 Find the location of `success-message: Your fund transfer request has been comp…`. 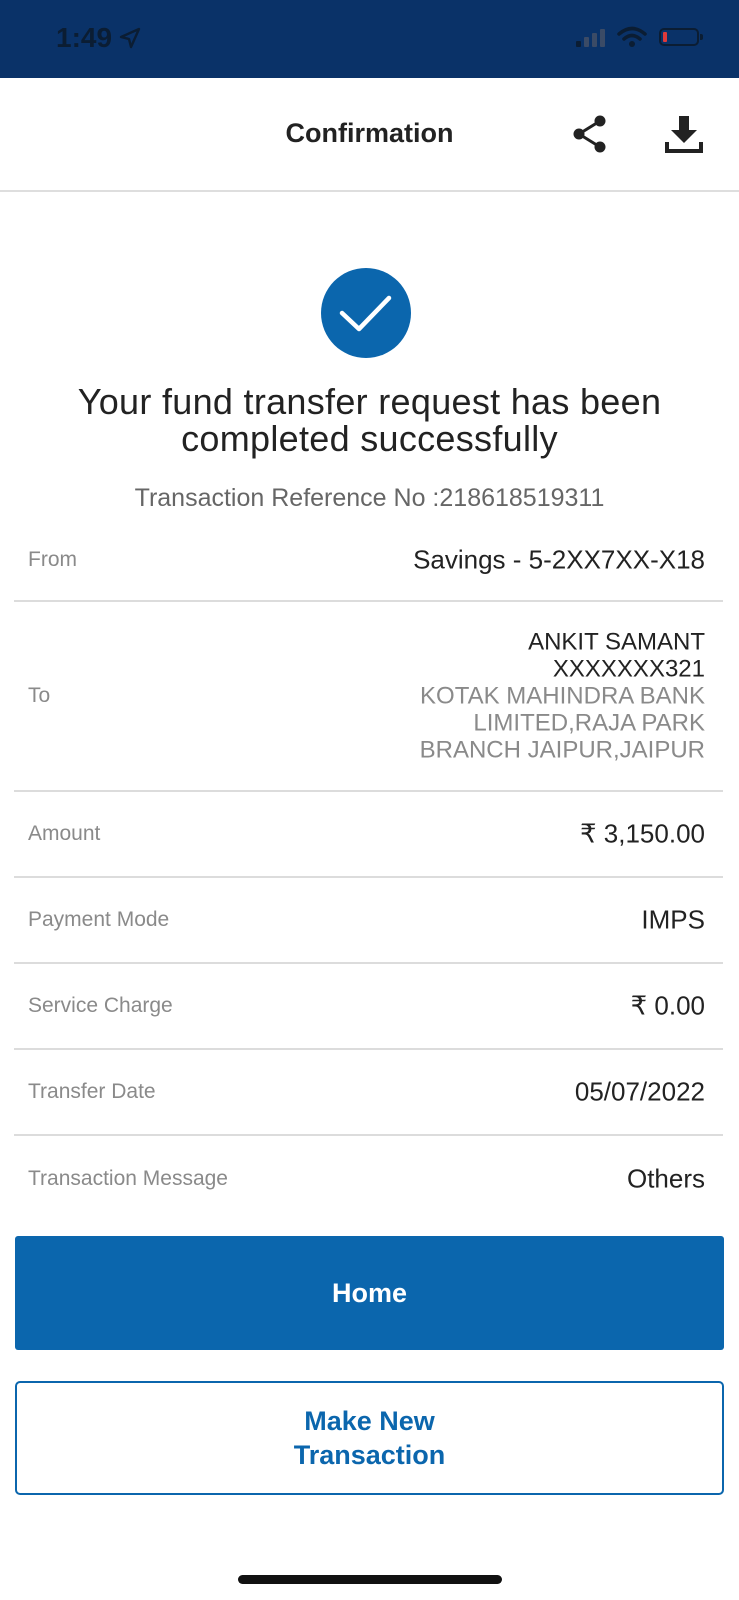

success-message: Your fund transfer request has been comp… is located at coordinates (369, 420).